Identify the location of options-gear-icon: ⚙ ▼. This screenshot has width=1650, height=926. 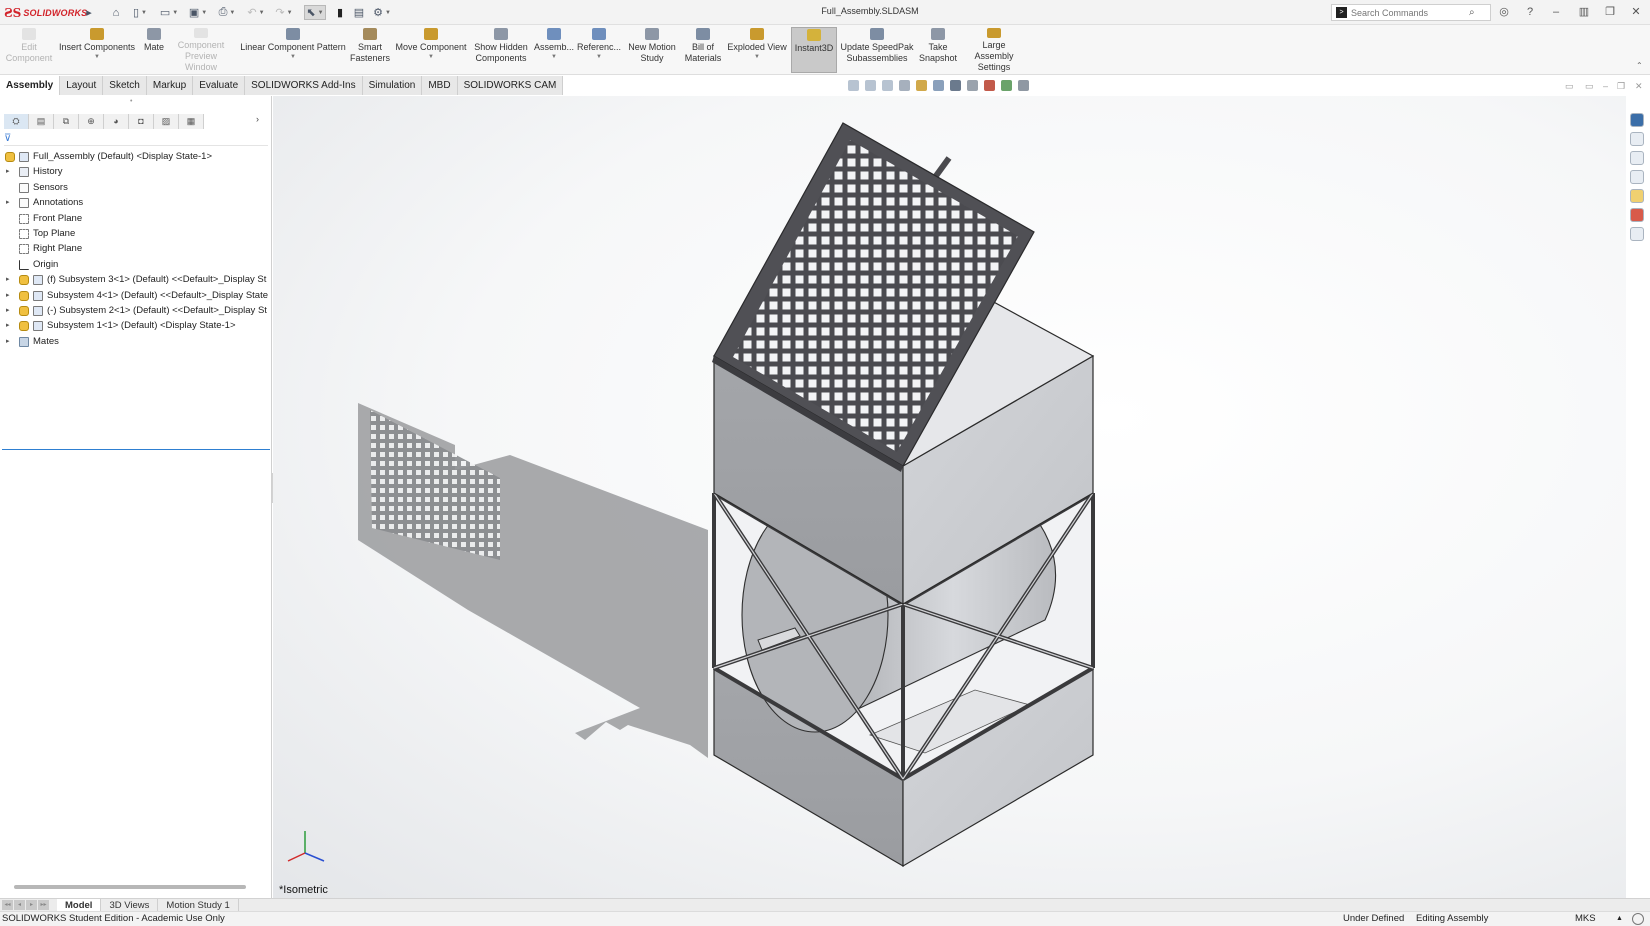
(382, 12).